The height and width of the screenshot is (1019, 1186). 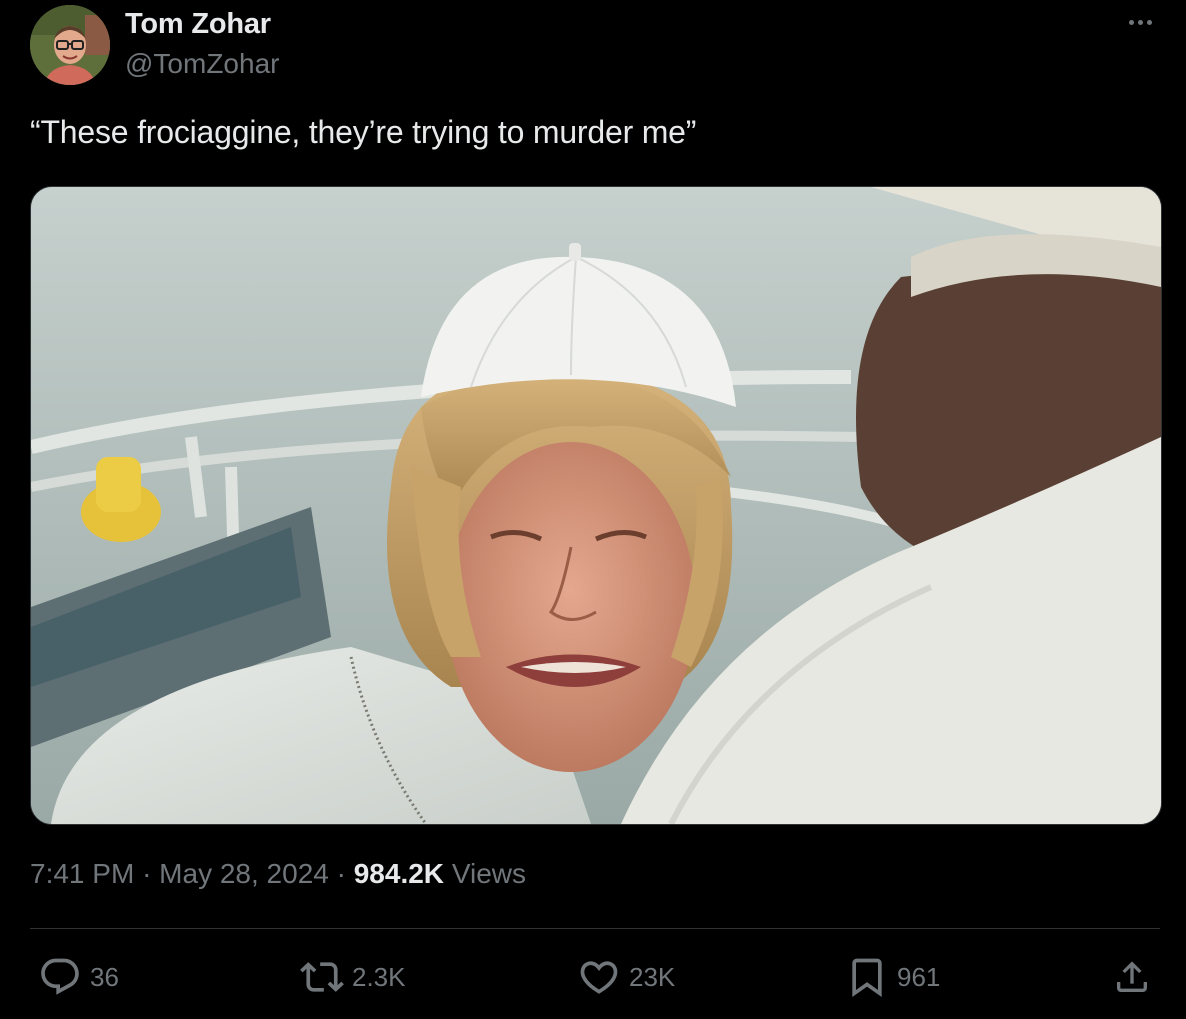 I want to click on share-button, so click(x=1132, y=977).